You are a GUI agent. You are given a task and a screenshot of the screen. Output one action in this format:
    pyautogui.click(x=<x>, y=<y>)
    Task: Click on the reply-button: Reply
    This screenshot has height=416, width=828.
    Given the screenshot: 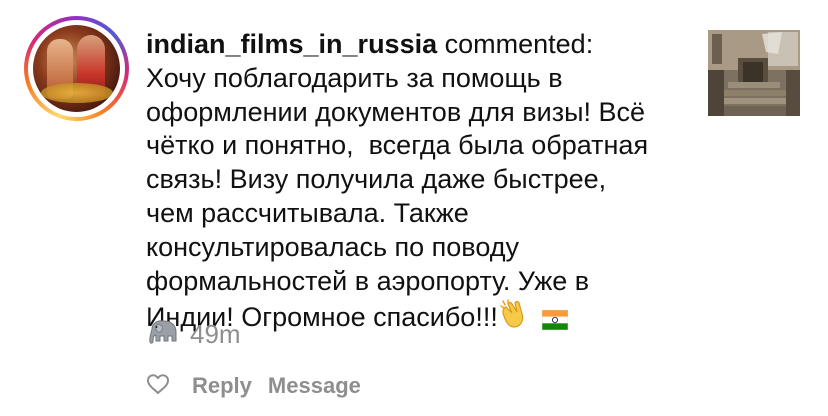 What is the action you would take?
    pyautogui.click(x=222, y=386)
    